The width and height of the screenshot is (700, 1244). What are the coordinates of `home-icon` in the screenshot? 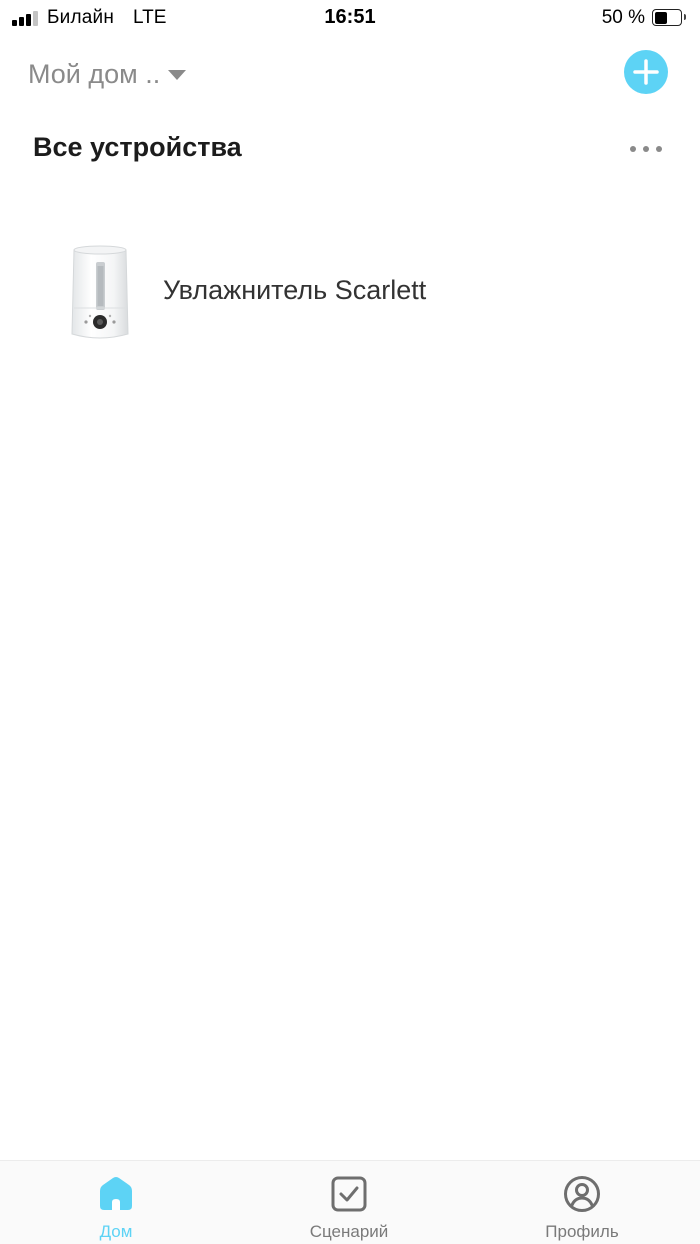 It's located at (116, 1193).